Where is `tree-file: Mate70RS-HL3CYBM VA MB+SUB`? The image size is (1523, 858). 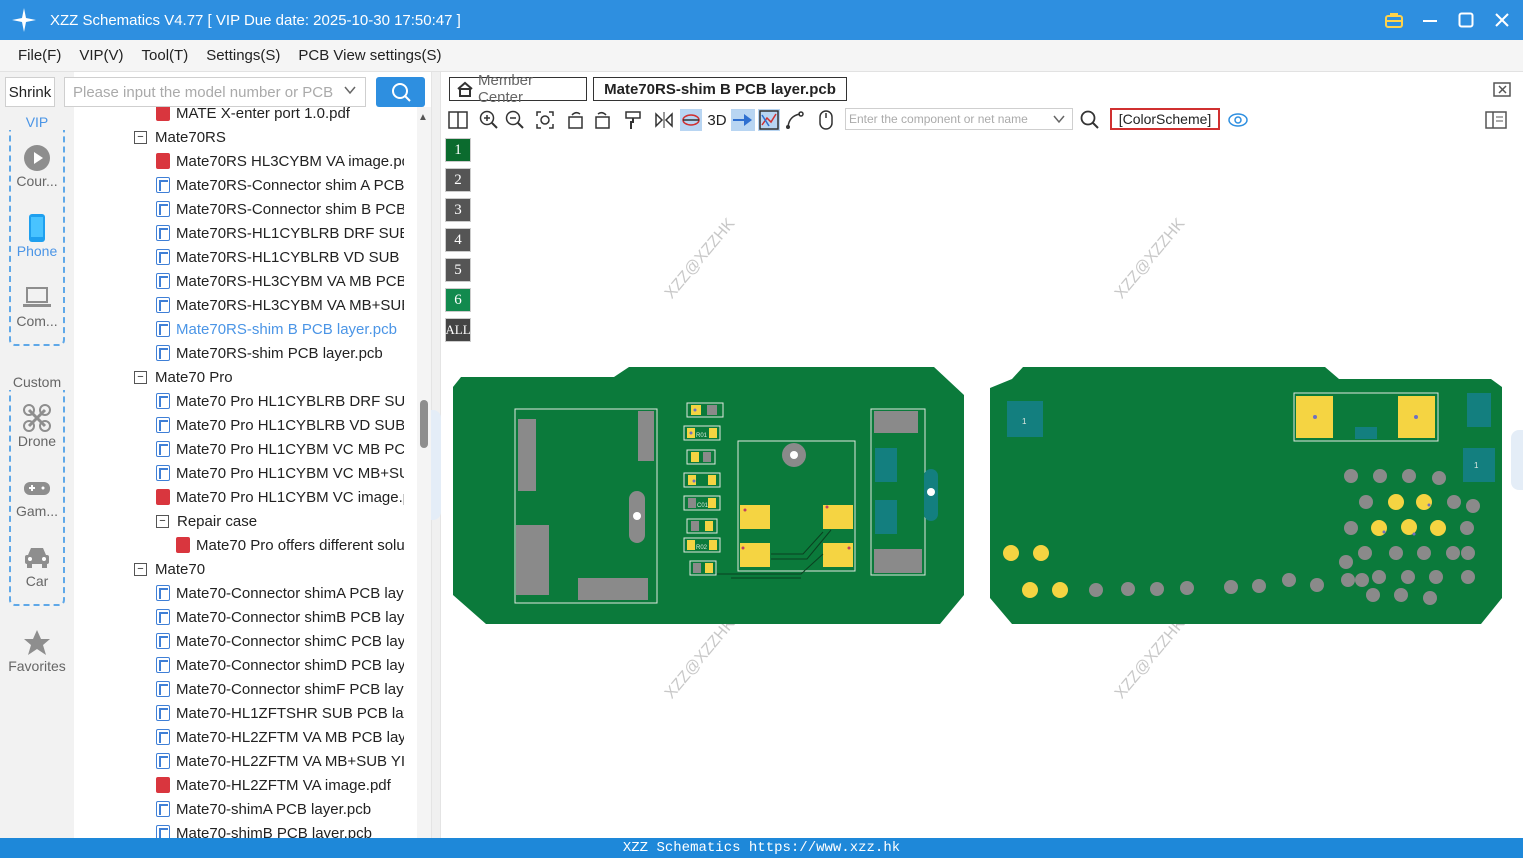
tree-file: Mate70RS-HL3CYBM VA MB+SUB is located at coordinates (280, 305).